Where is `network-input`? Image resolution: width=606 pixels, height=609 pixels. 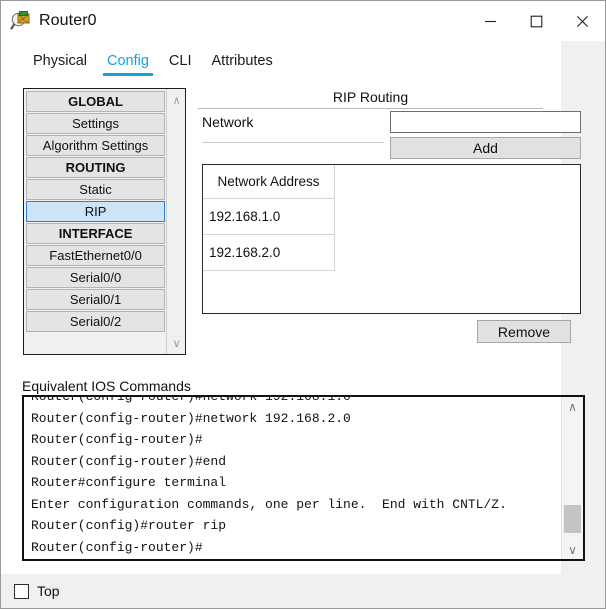
network-input is located at coordinates (485, 122).